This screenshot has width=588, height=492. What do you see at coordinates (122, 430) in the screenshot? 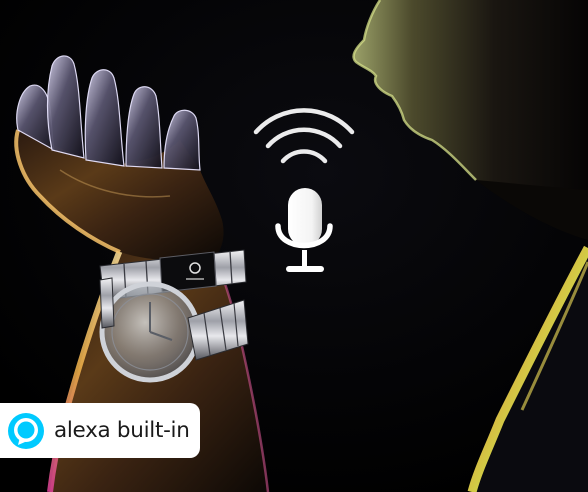
I see `badge-label: alexa built-in` at bounding box center [122, 430].